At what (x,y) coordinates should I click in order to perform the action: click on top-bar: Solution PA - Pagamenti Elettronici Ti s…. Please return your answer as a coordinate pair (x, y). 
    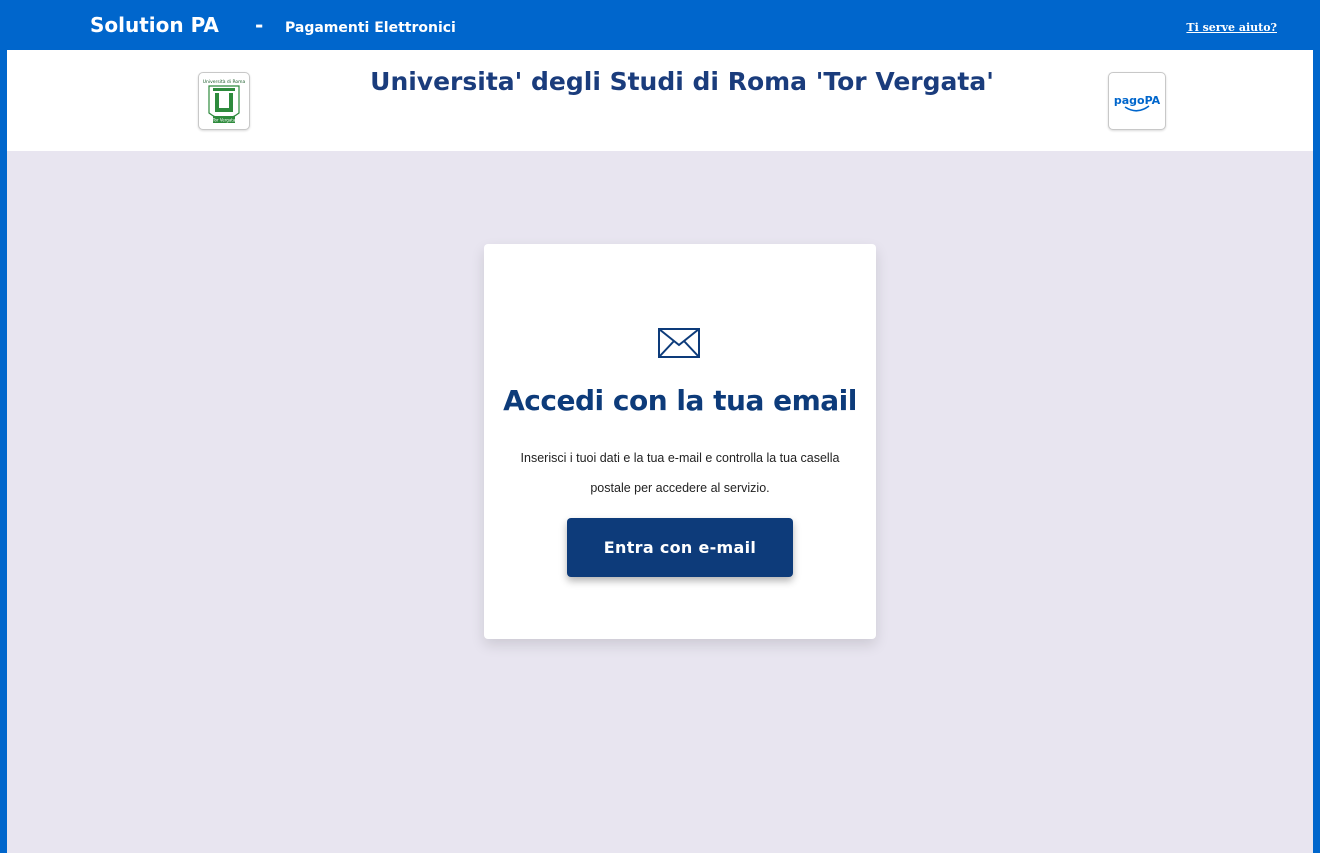
    Looking at the image, I should click on (660, 25).